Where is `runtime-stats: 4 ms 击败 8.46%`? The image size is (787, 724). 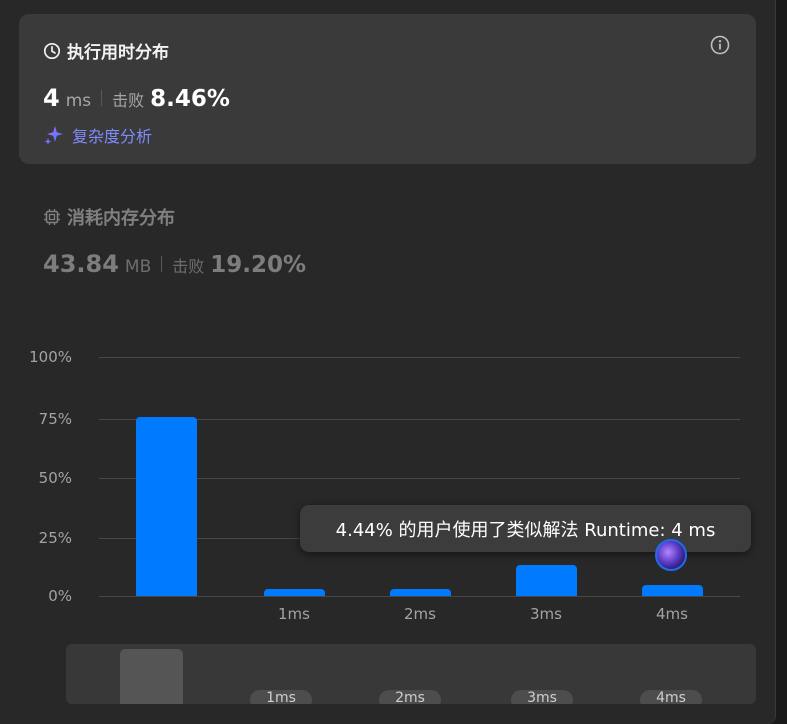 runtime-stats: 4 ms 击败 8.46% is located at coordinates (136, 98).